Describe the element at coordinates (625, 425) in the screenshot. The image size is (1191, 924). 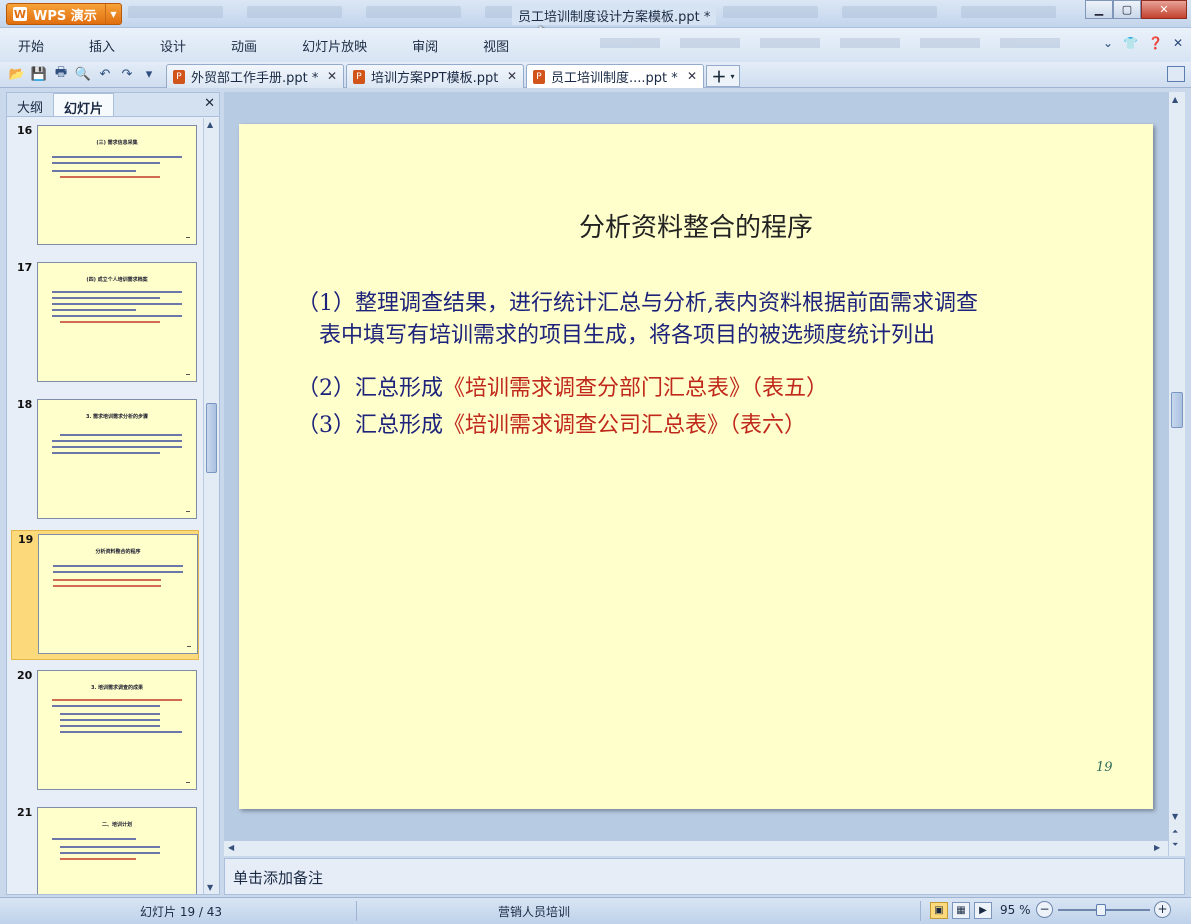
I see `paragraph-3-highlight: 《培训需求调查公司汇总表》（表六）` at that location.